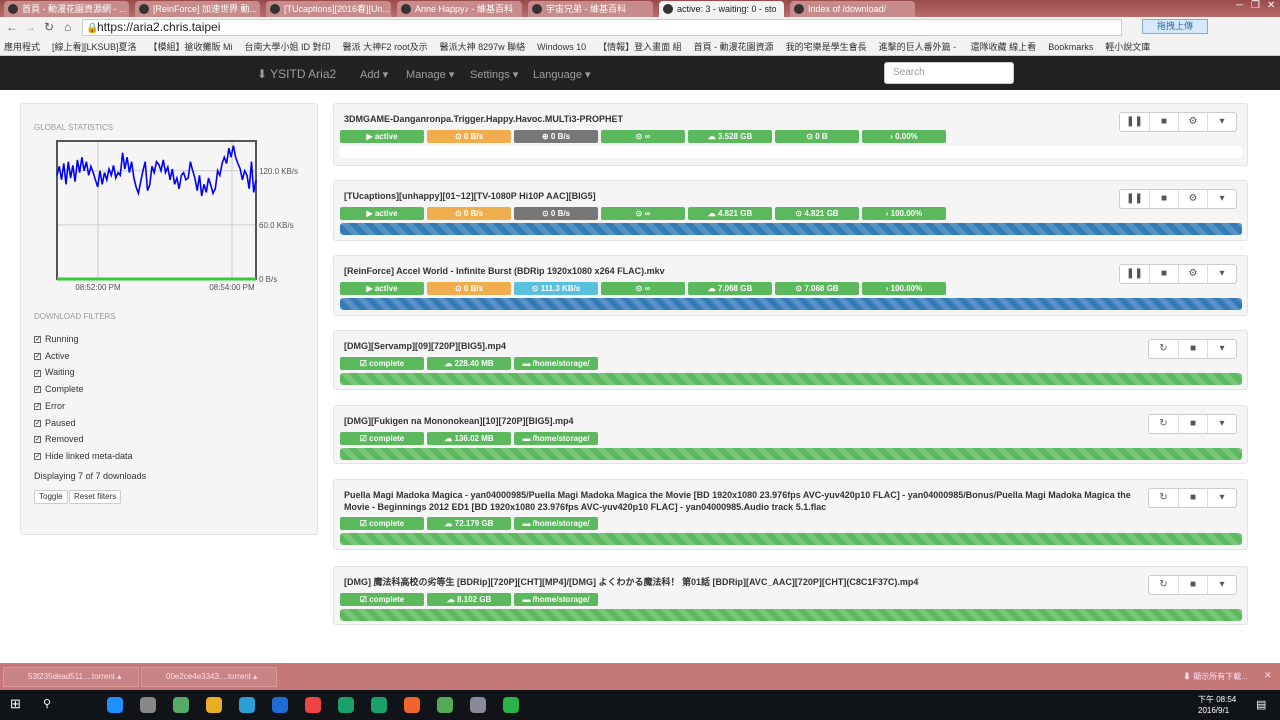 This screenshot has height=720, width=1280. I want to click on download-item: 53f235dead511....torrent ▴, so click(71, 677).